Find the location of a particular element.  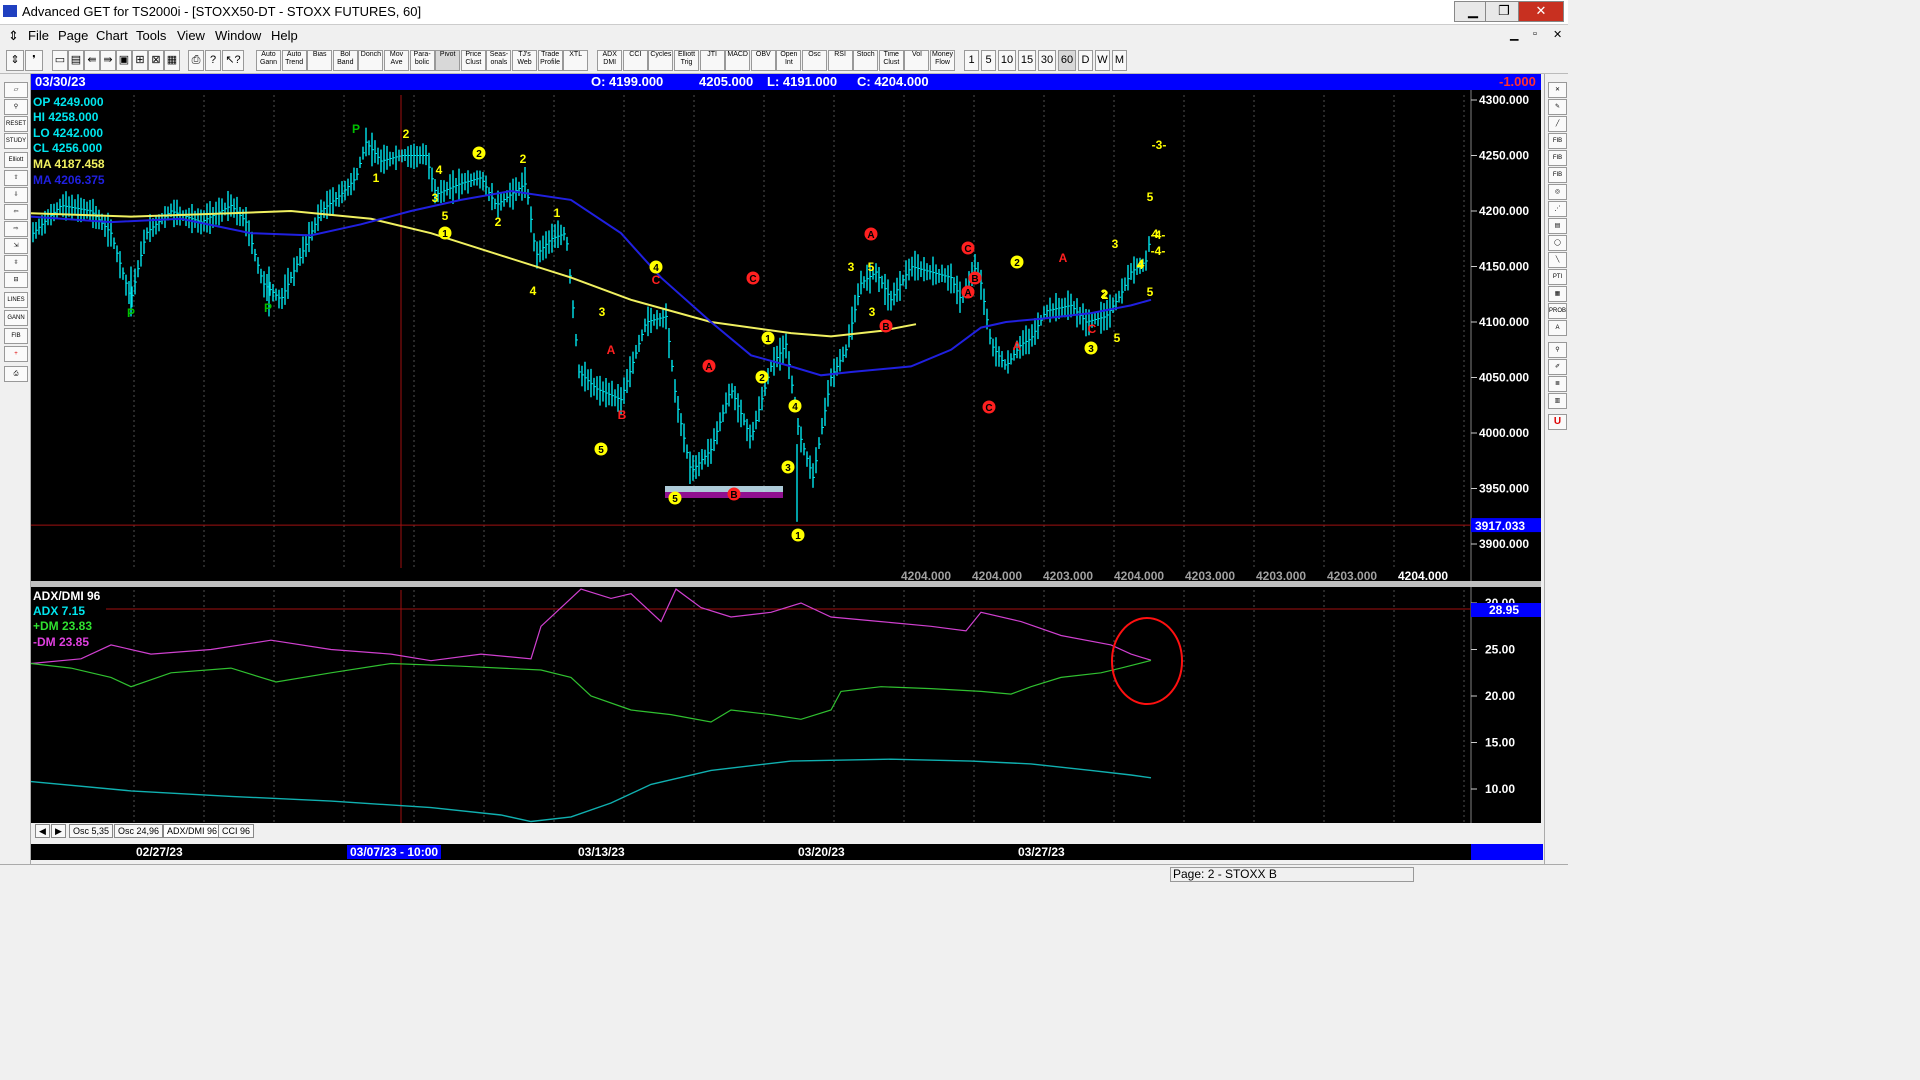

expand-icon: ⇳ is located at coordinates (16, 263).